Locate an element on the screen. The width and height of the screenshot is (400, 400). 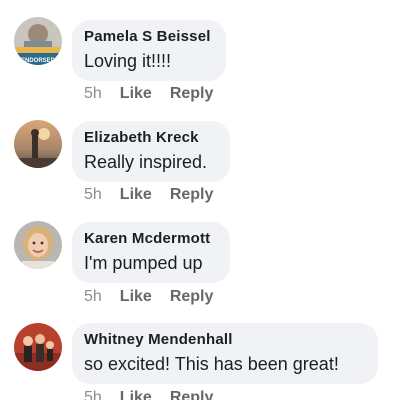
comment-bubble: Pamela S Beissel Loving it!!!! is located at coordinates (149, 50).